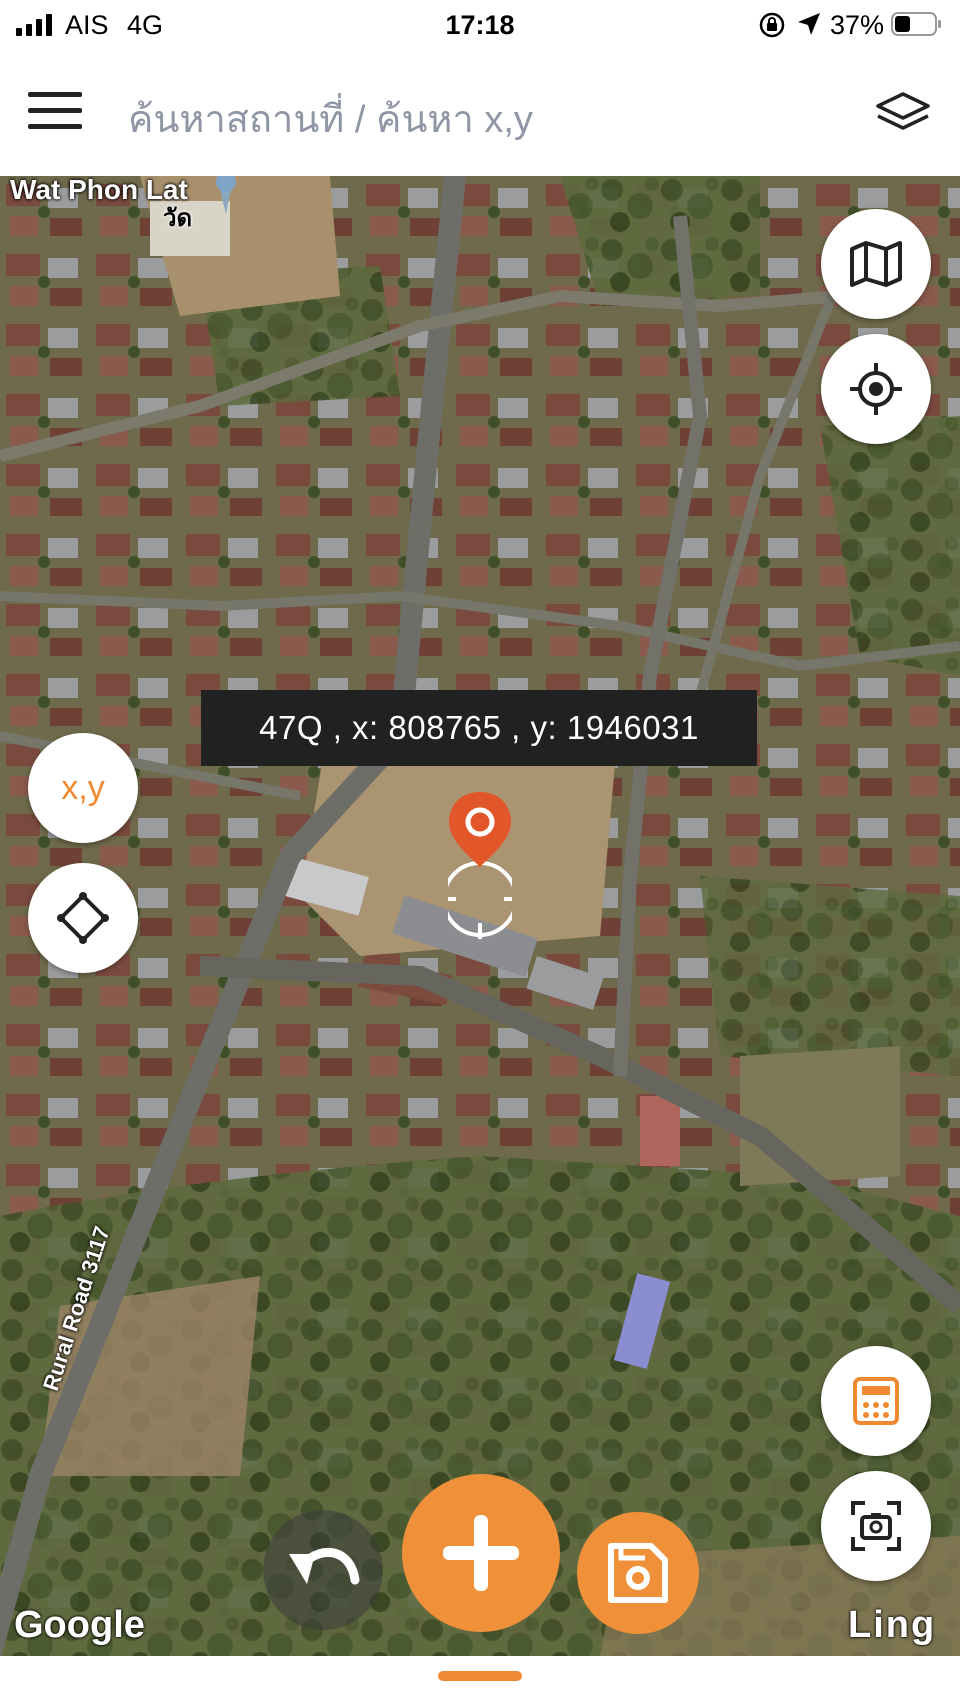 The width and height of the screenshot is (960, 1707). I want to click on polygon-button, so click(83, 918).